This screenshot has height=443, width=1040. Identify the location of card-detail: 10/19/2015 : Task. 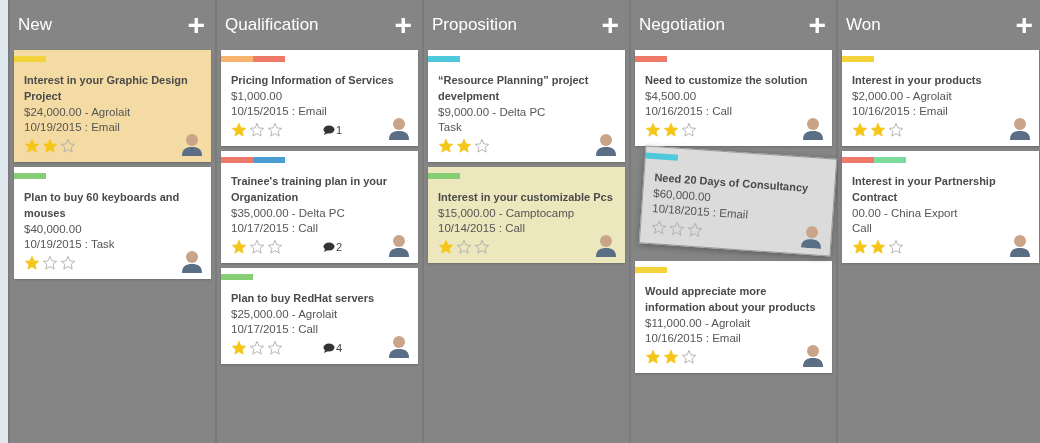
(69, 244).